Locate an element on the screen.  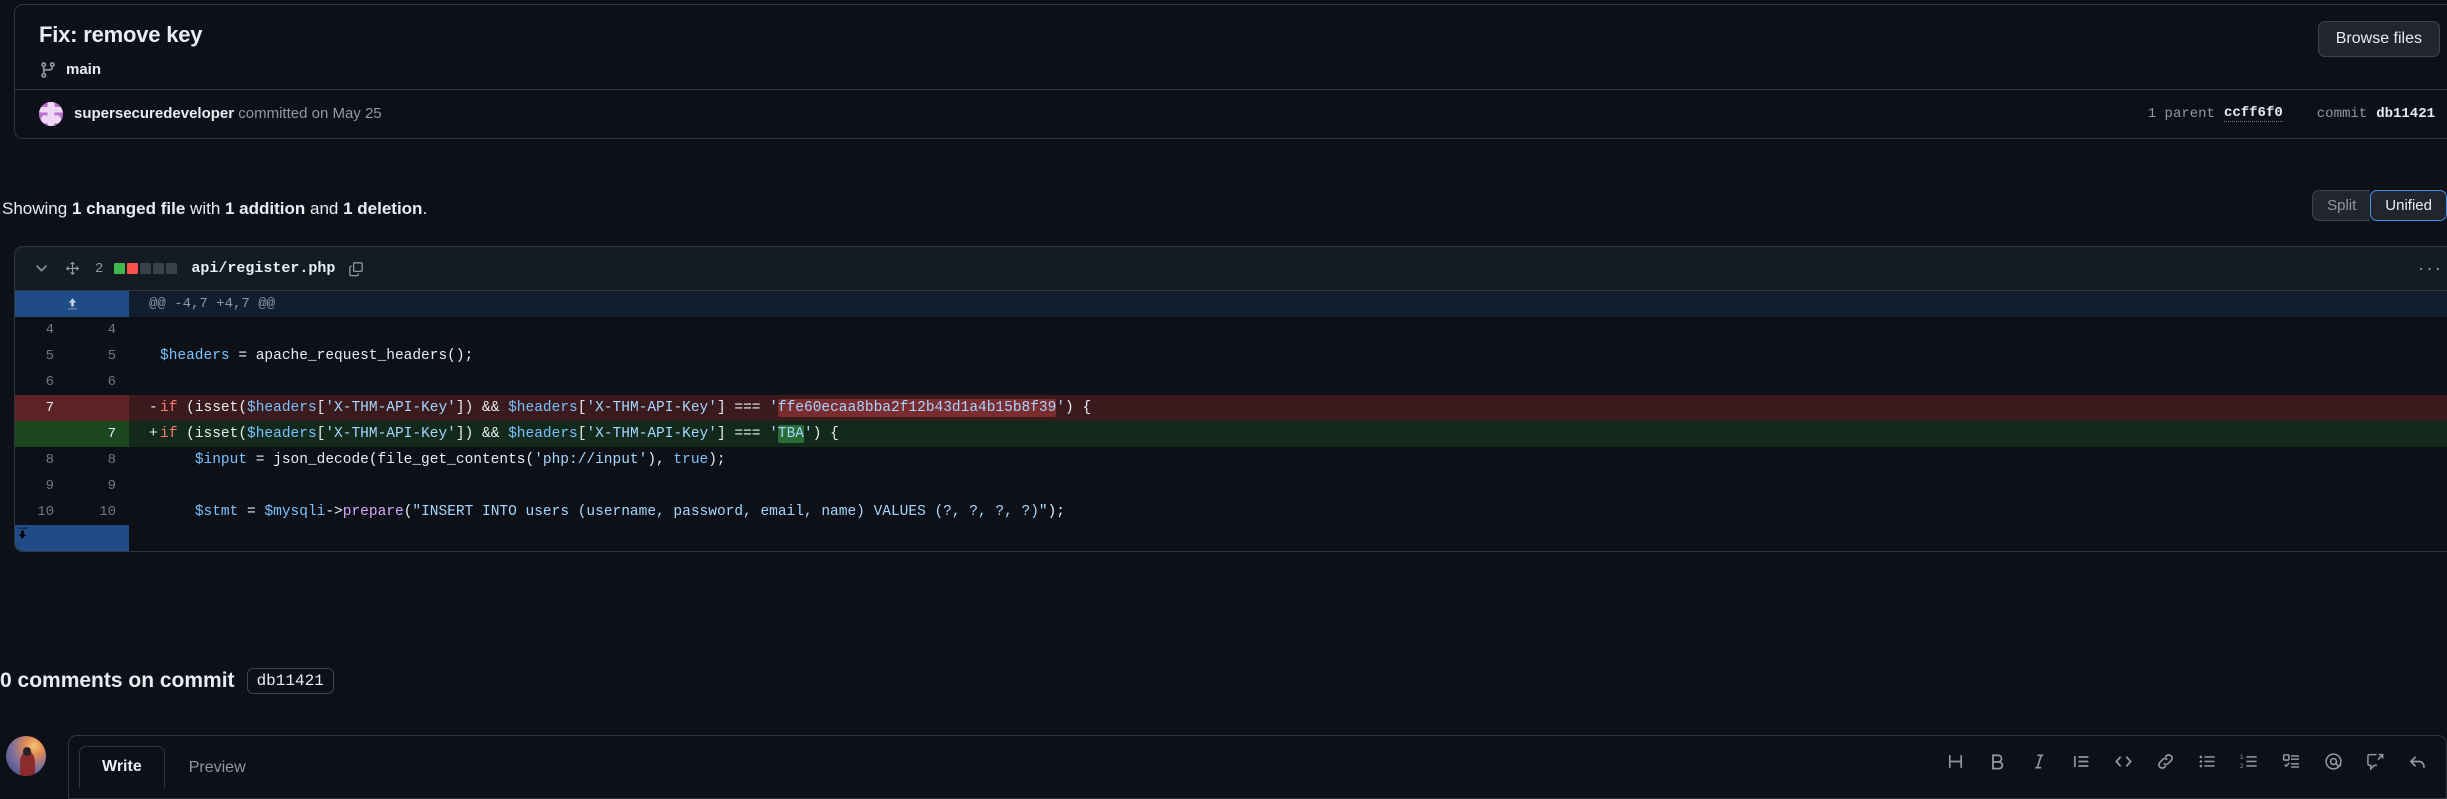
svg-text: 1 is located at coordinates (2242, 757).